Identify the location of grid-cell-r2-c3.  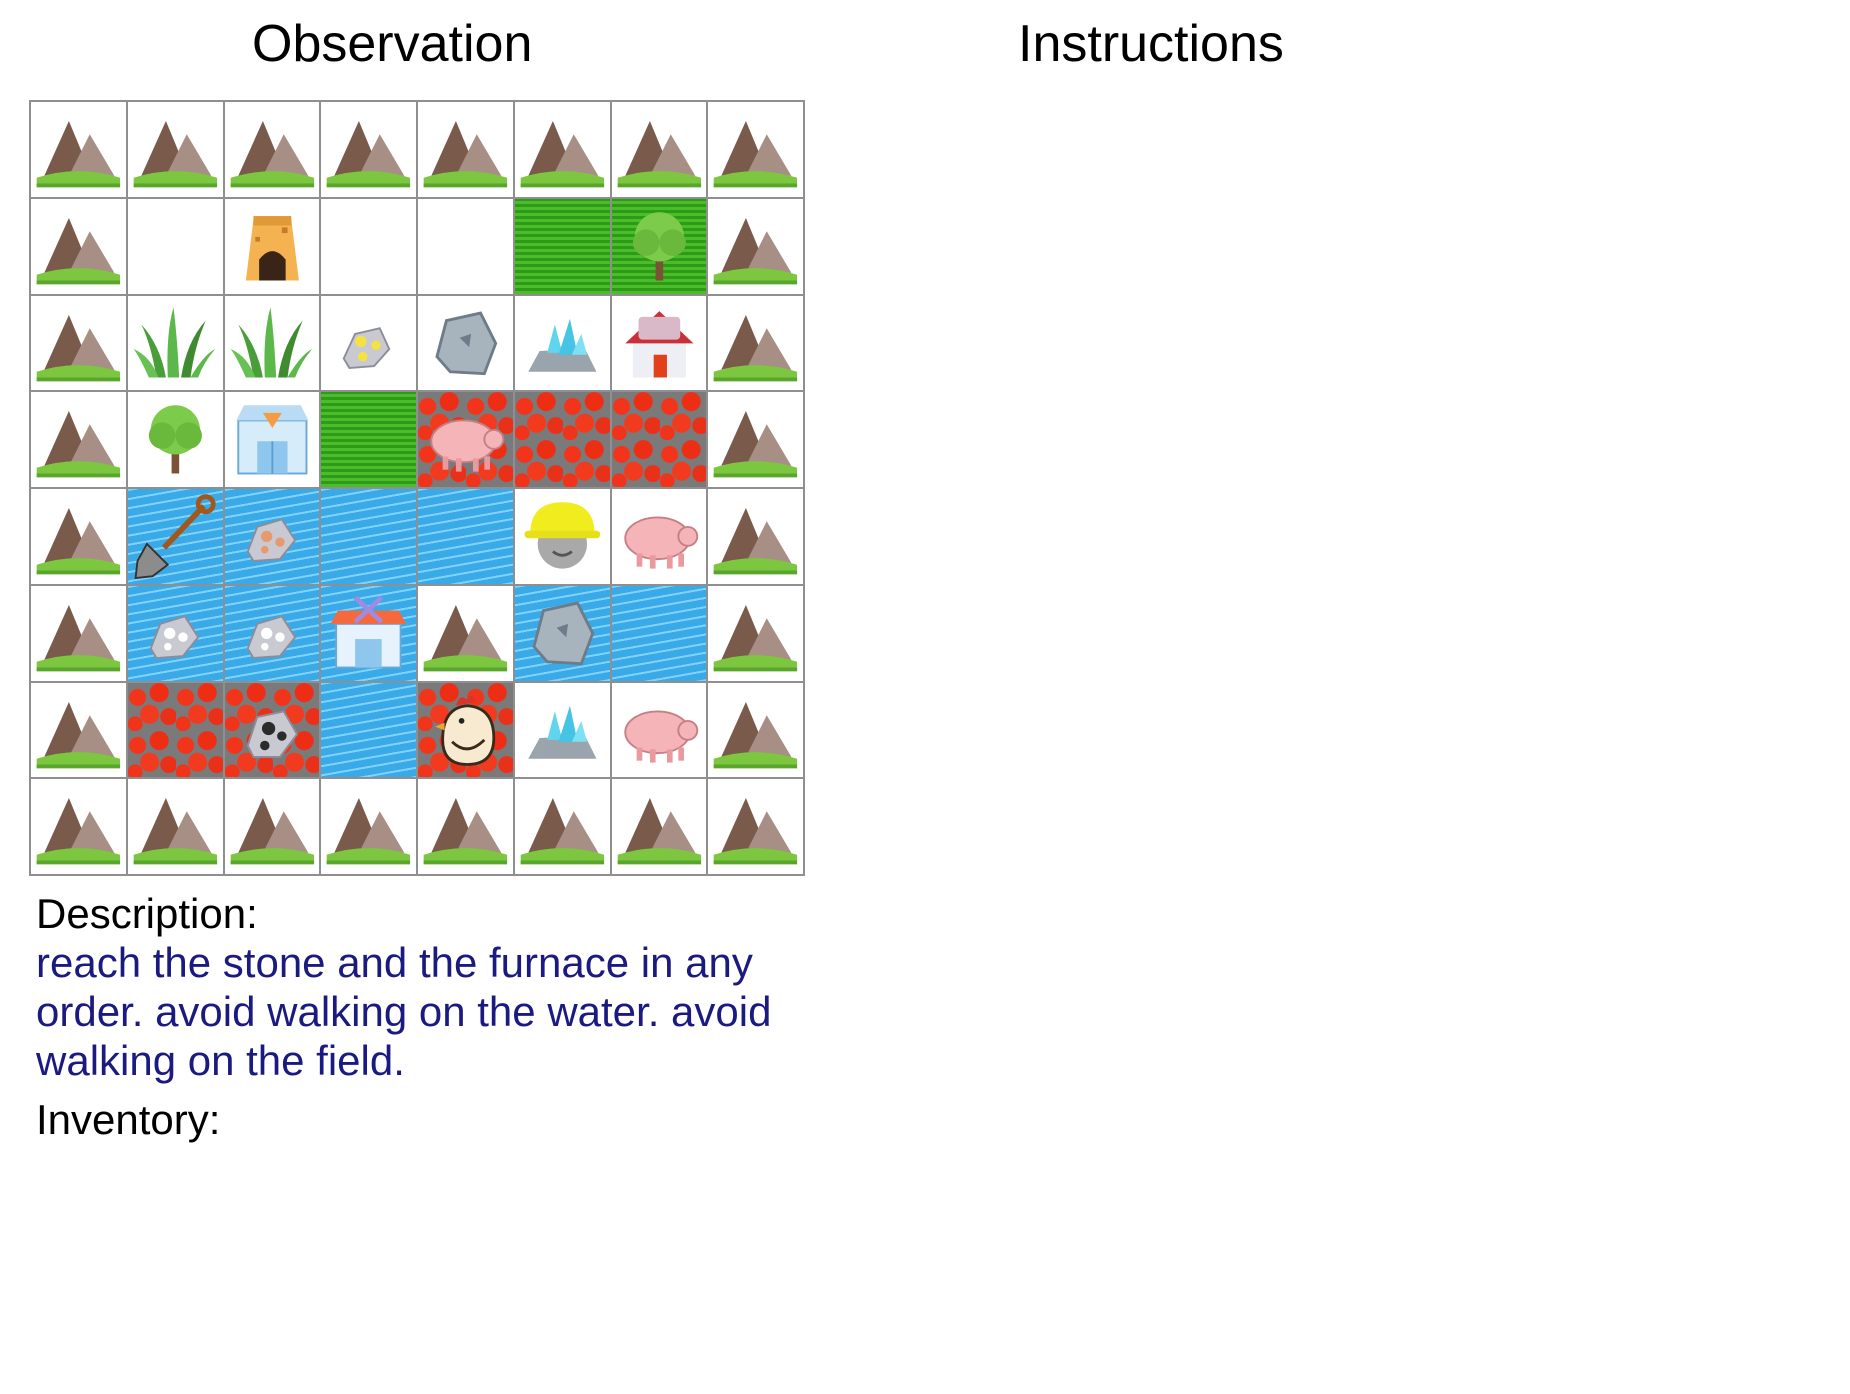
(368, 343).